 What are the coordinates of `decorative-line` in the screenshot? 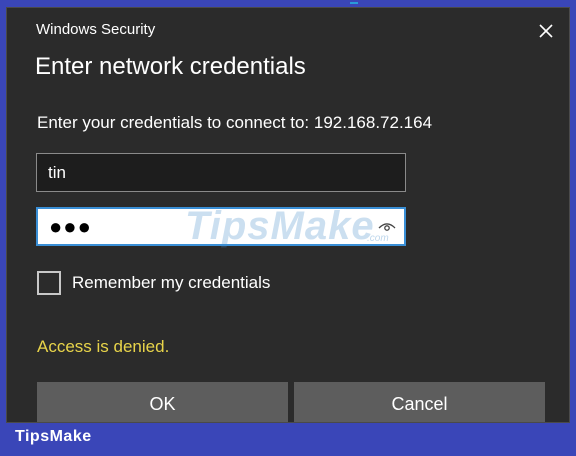 It's located at (354, 3).